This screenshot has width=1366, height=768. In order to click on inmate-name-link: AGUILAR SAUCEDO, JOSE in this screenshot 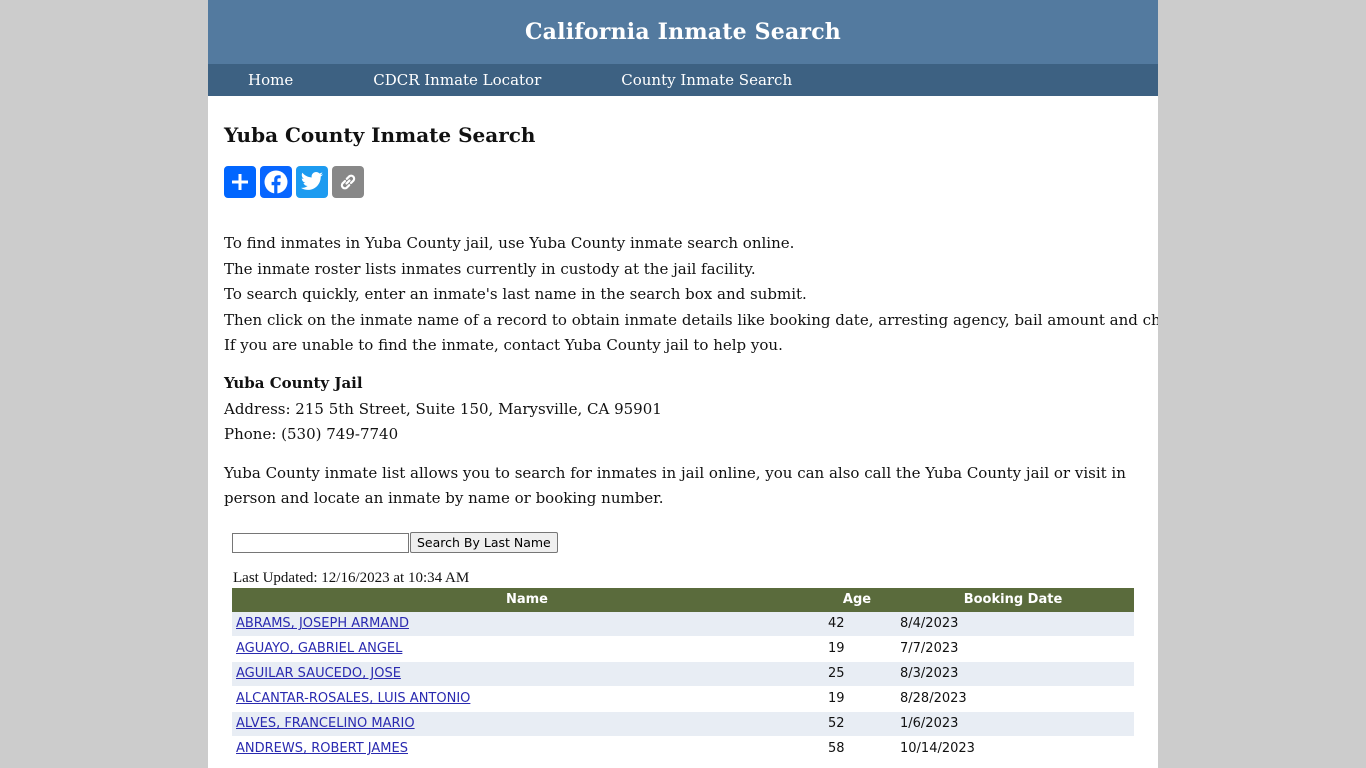, I will do `click(318, 673)`.